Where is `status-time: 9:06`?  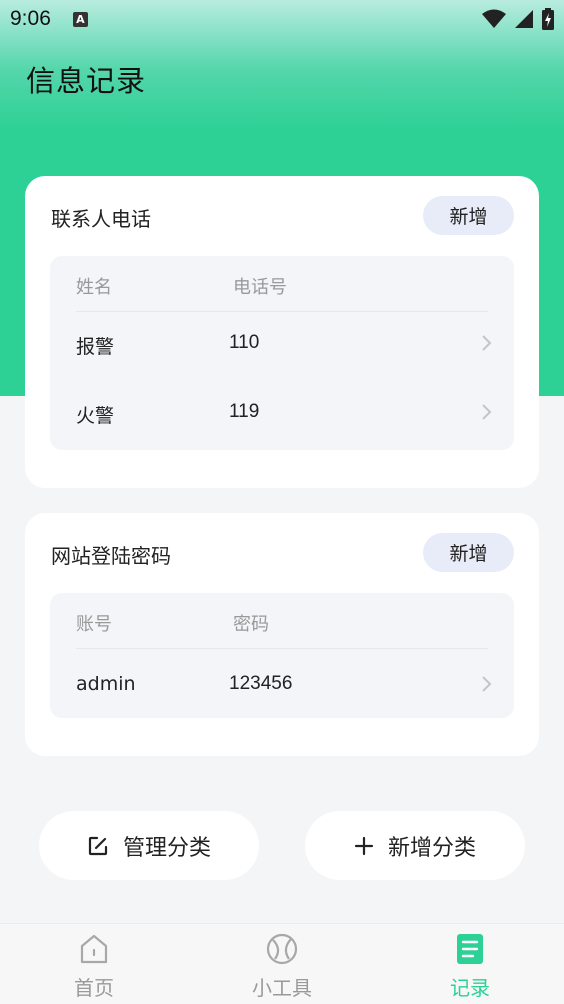
status-time: 9:06 is located at coordinates (30, 18).